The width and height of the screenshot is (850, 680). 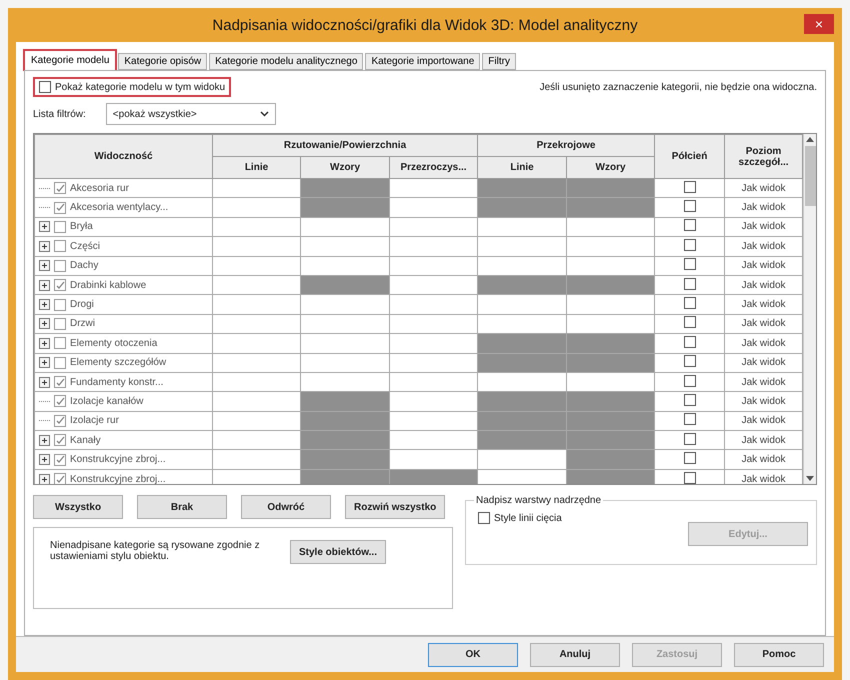 What do you see at coordinates (779, 654) in the screenshot?
I see `dialog-button: Pomoc` at bounding box center [779, 654].